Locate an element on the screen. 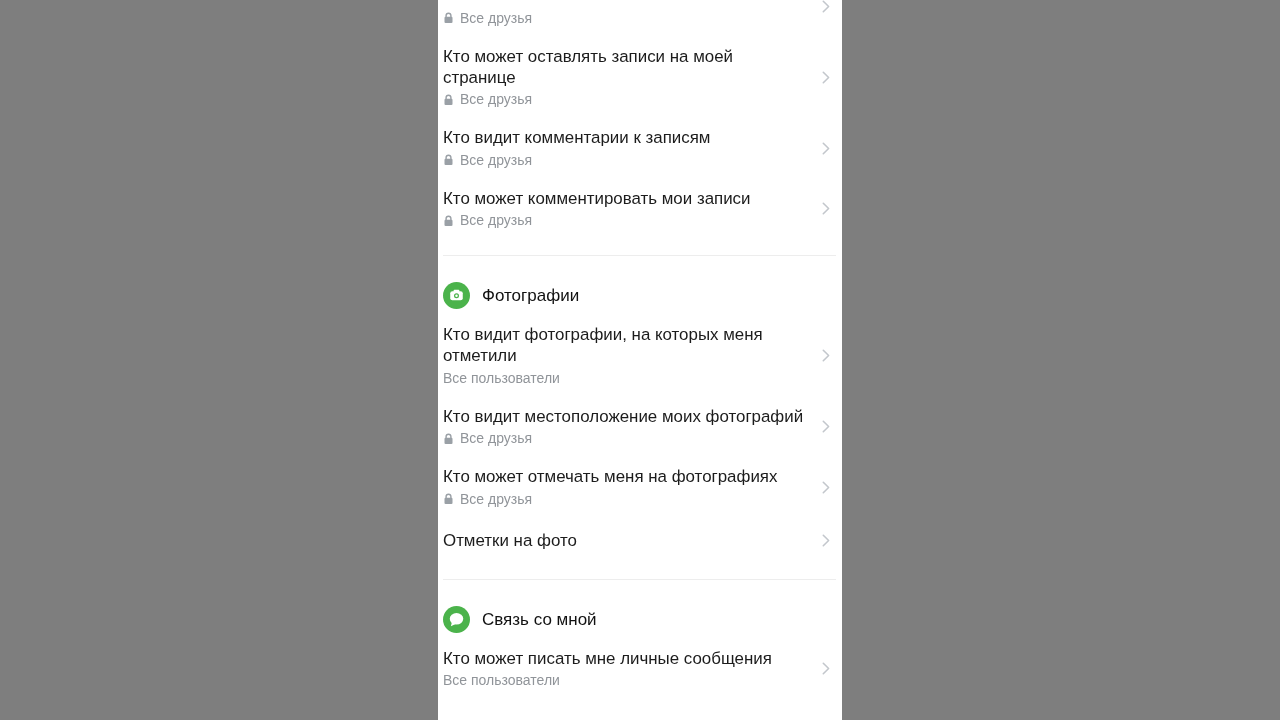 This screenshot has width=1280, height=720. setting-title: Кто может писать мне личные сообщения is located at coordinates (607, 658).